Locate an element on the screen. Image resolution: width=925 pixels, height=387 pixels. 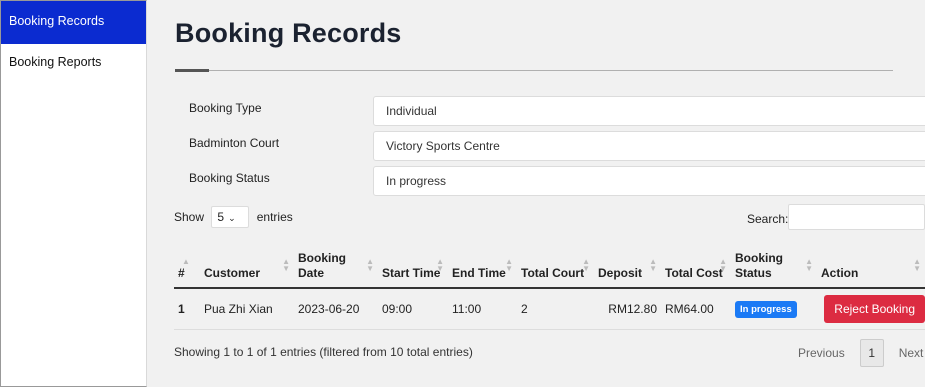
search-label: Search: is located at coordinates (768, 219).